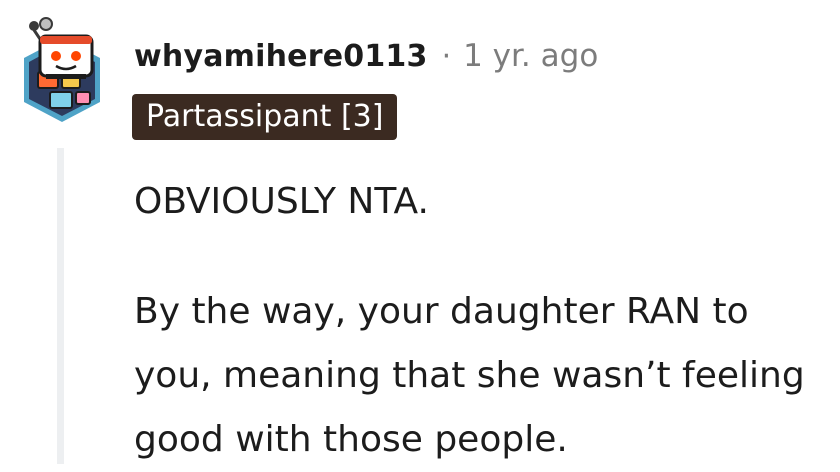  Describe the element at coordinates (265, 117) in the screenshot. I see `user-flair: Partassipant [3]` at that location.